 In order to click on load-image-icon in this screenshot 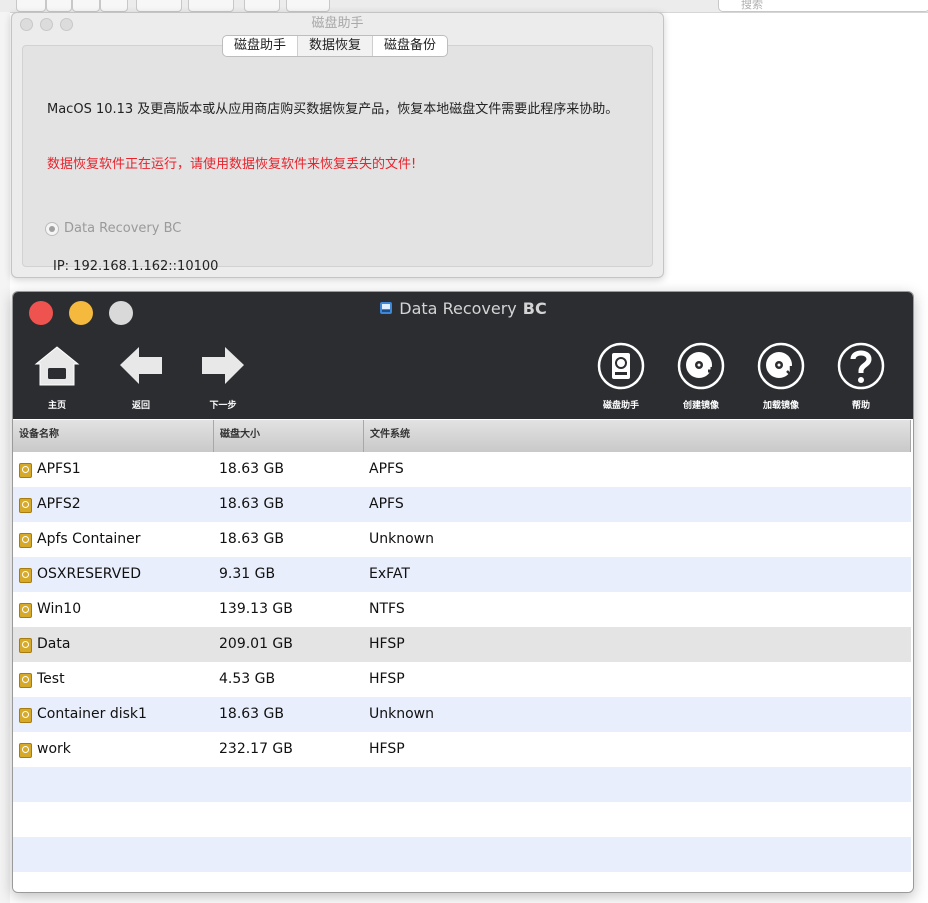, I will do `click(781, 366)`.